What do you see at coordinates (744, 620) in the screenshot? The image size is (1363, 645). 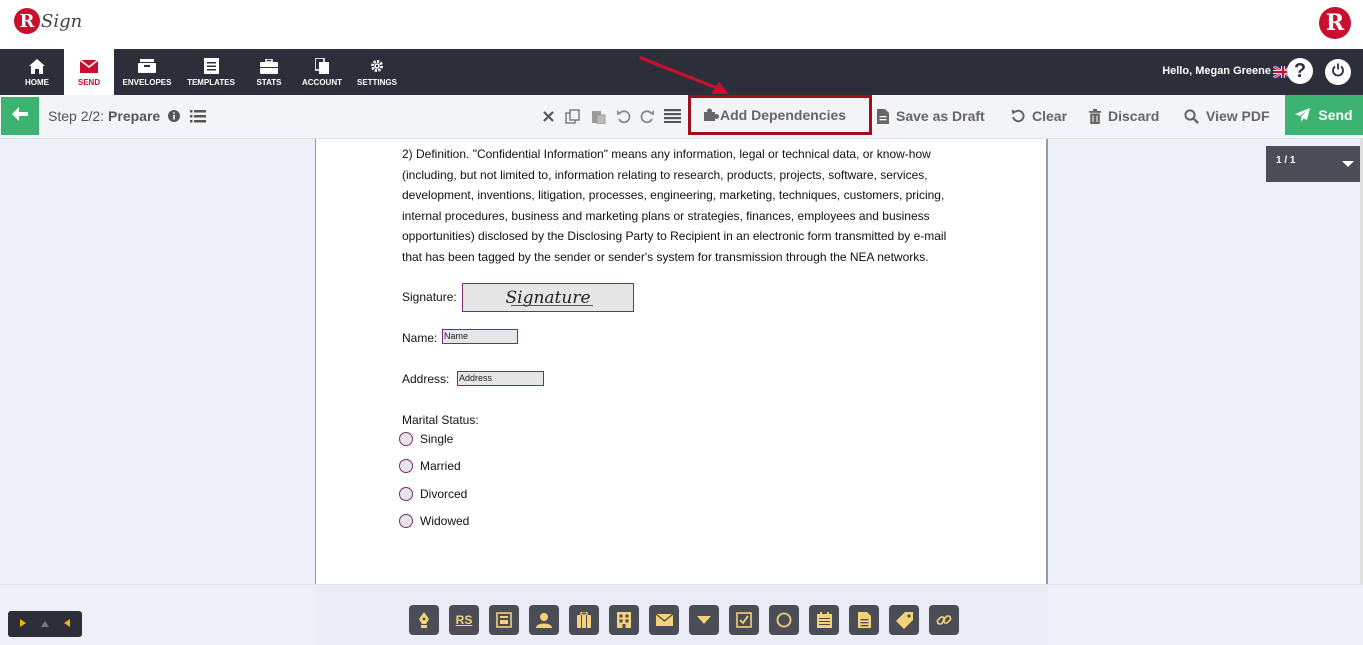 I see `checkbox-icon` at bounding box center [744, 620].